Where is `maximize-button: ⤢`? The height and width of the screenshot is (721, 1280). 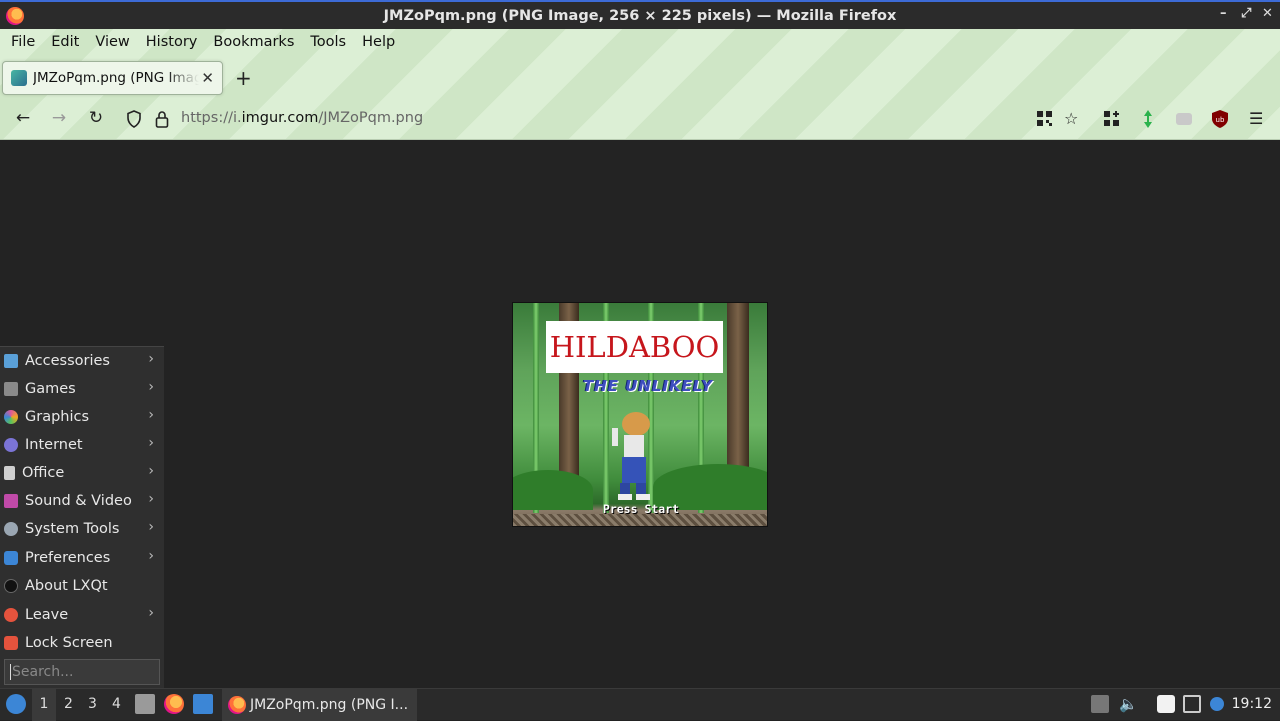
maximize-button: ⤢ is located at coordinates (1246, 13).